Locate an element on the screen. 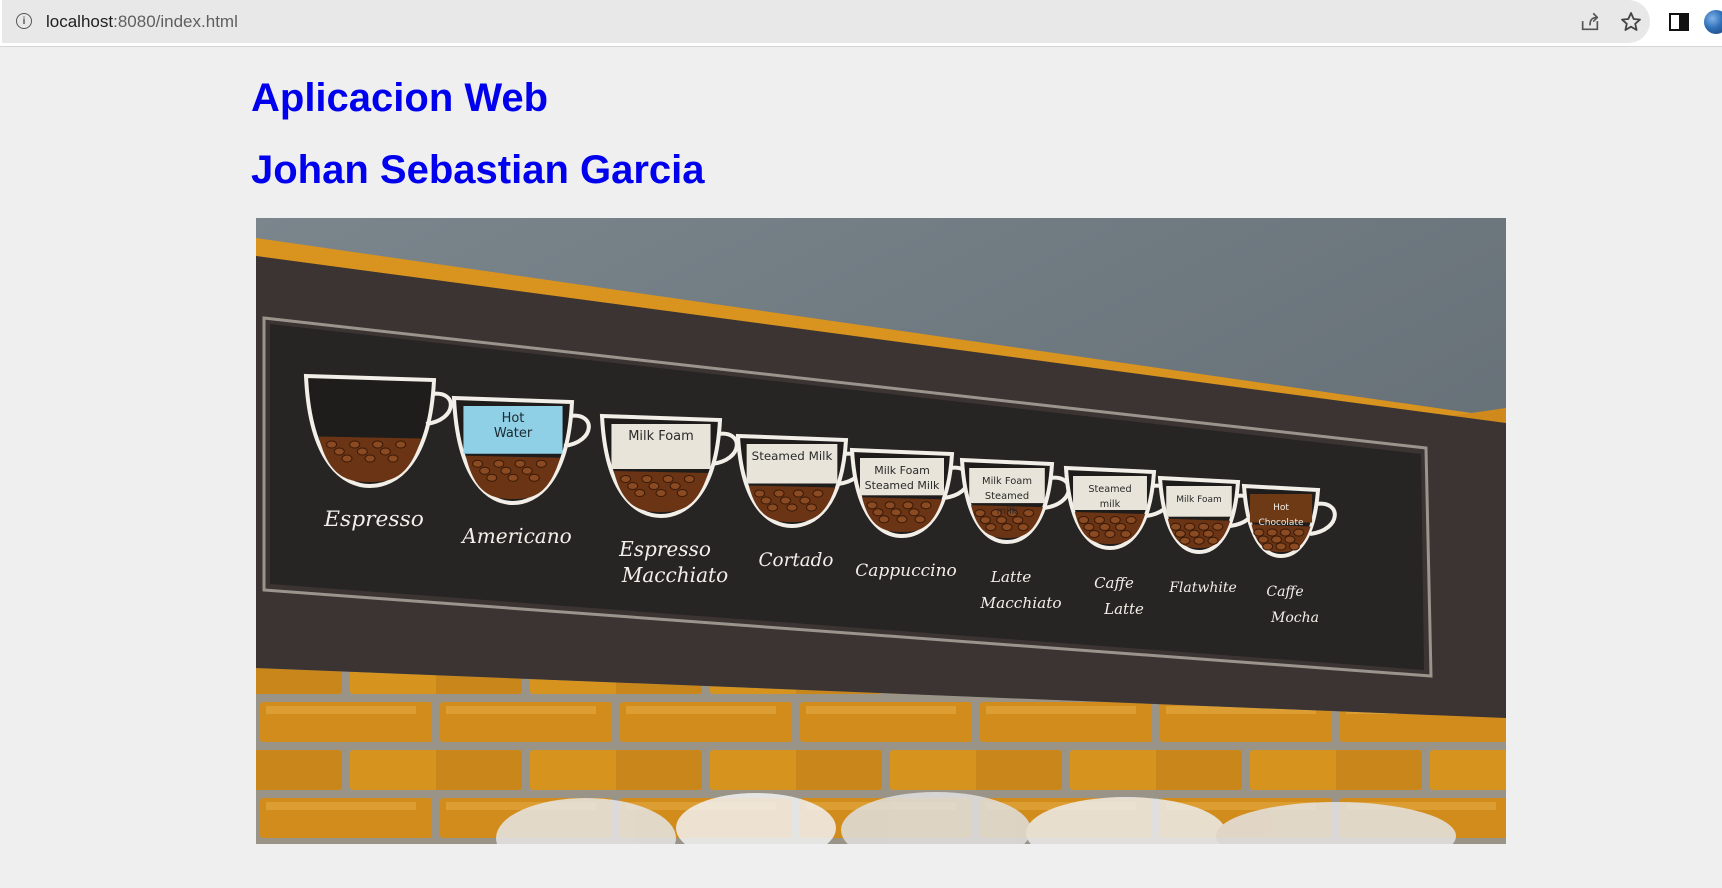 The image size is (1722, 888). share-icon is located at coordinates (1590, 22).